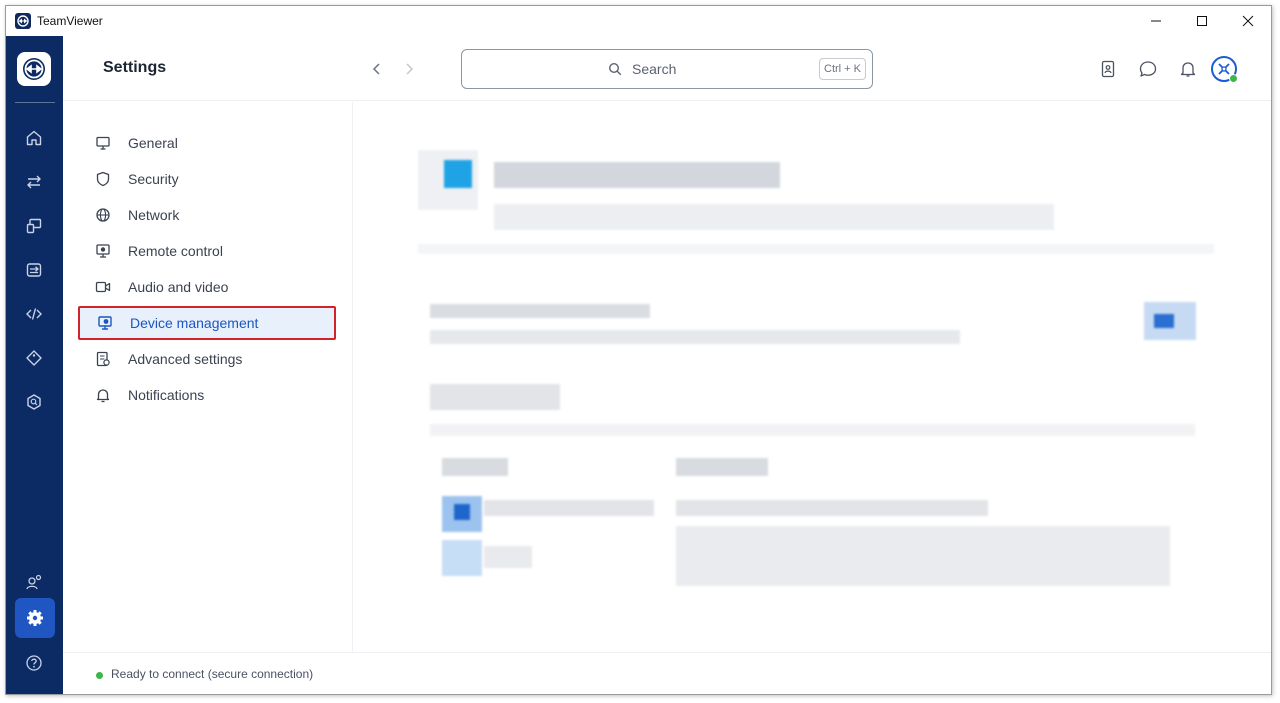 The height and width of the screenshot is (703, 1280). What do you see at coordinates (166, 395) in the screenshot?
I see `nav-label: Notifications` at bounding box center [166, 395].